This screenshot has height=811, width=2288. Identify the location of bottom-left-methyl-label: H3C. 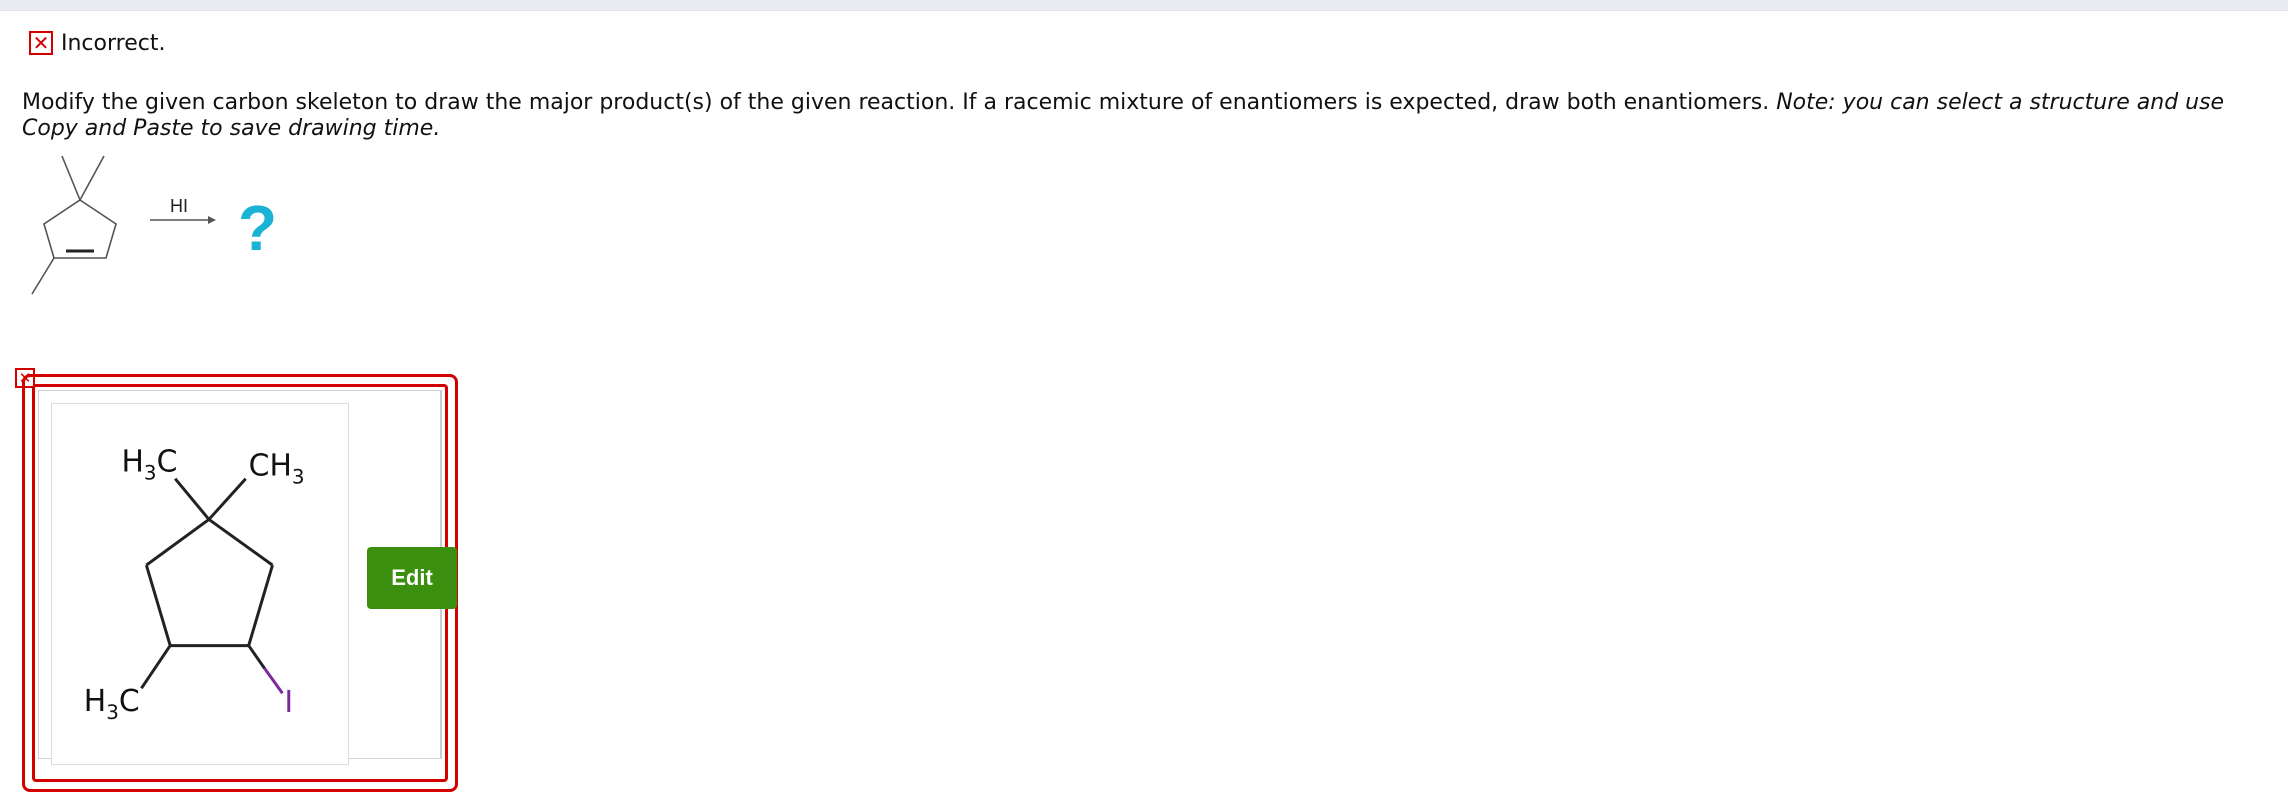
(112, 704).